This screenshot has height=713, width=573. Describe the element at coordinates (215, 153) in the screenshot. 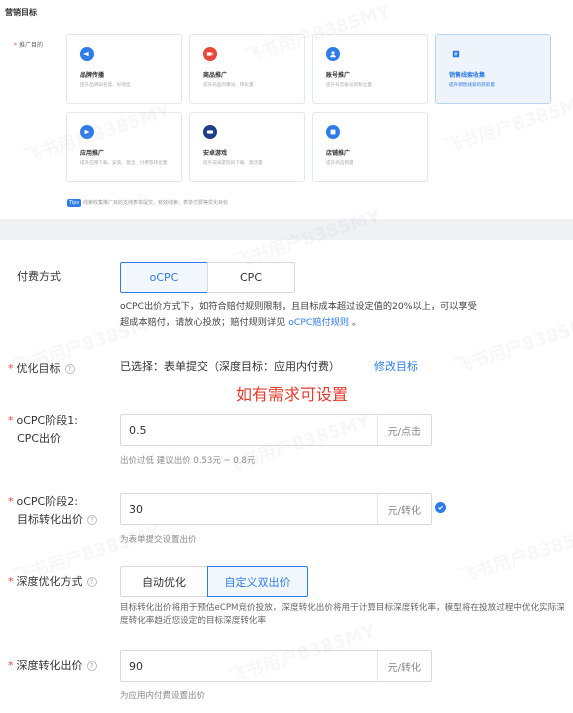

I see `card-title: 安卓游戏` at that location.